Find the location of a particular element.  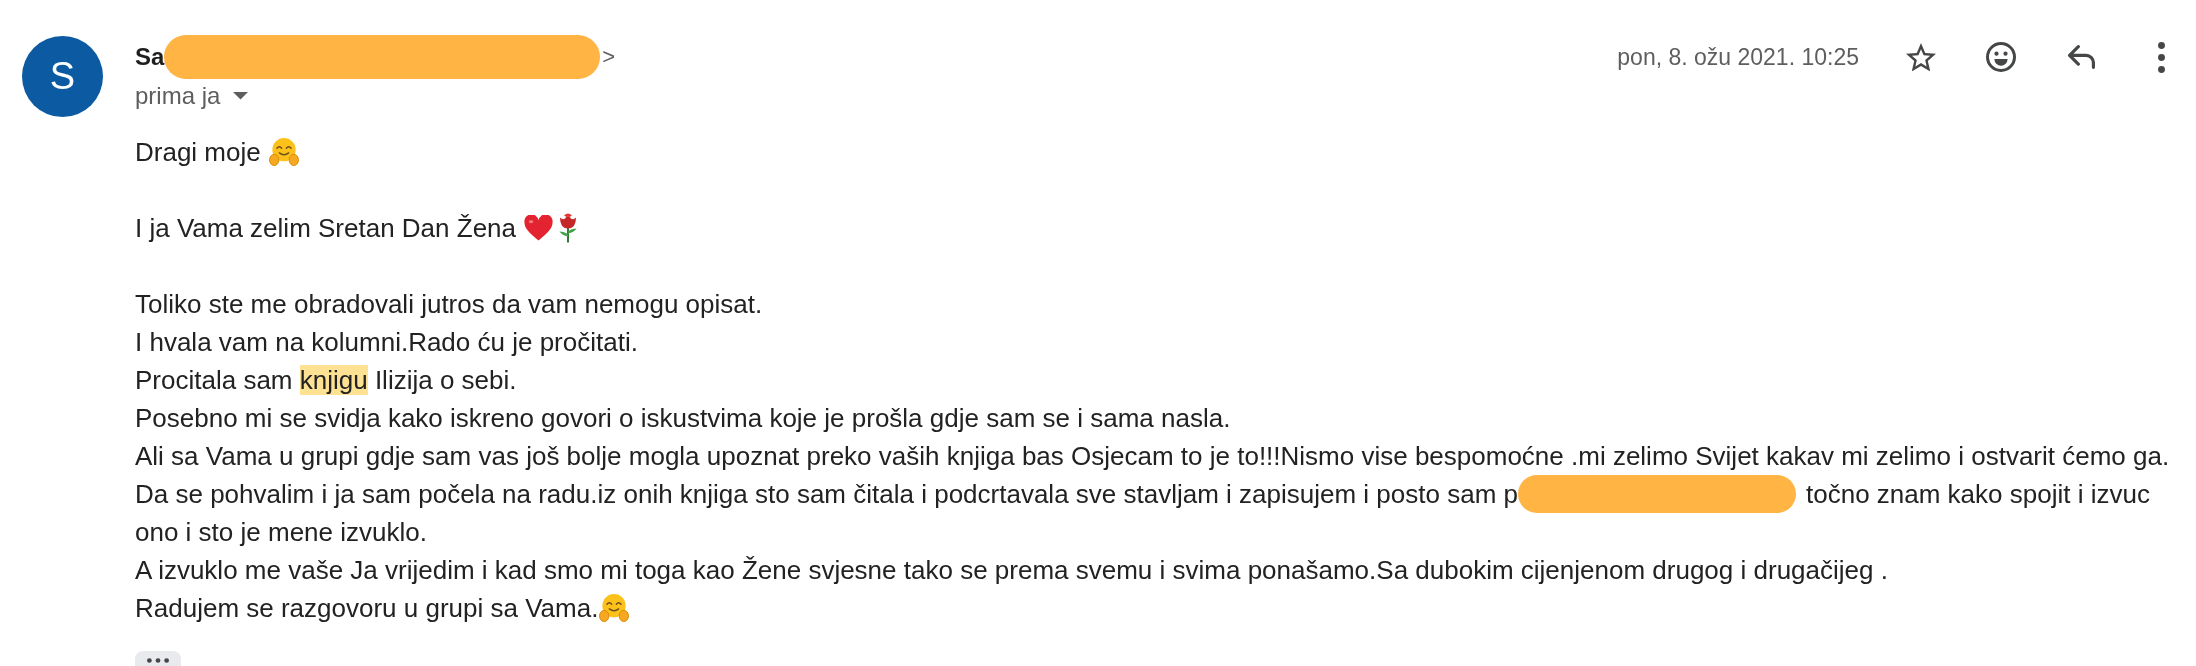

message-text: Toliko ste me obradovali jutros da vam nemogu opisat. is located at coordinates (449, 304).